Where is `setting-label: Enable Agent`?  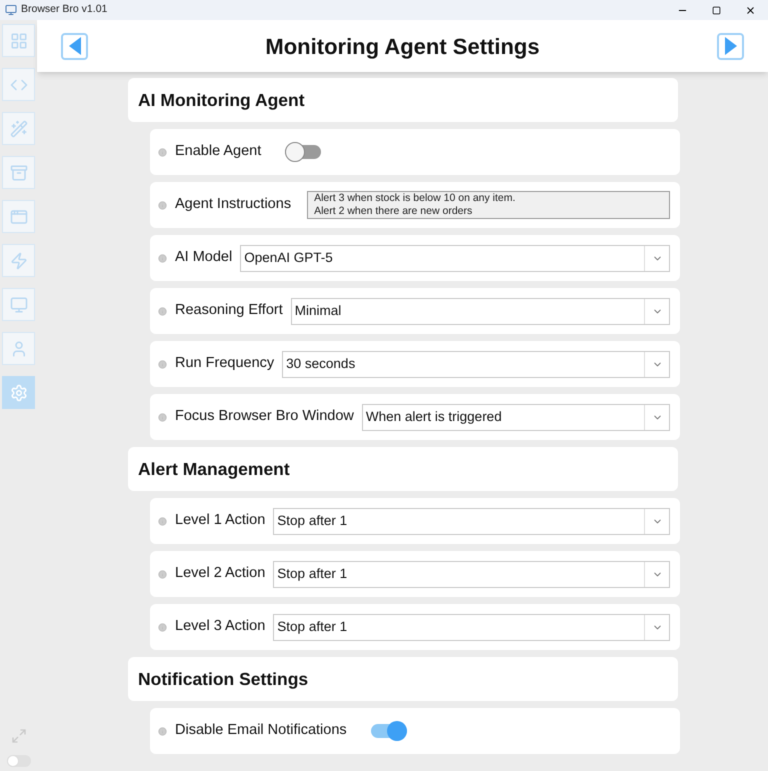
setting-label: Enable Agent is located at coordinates (218, 152).